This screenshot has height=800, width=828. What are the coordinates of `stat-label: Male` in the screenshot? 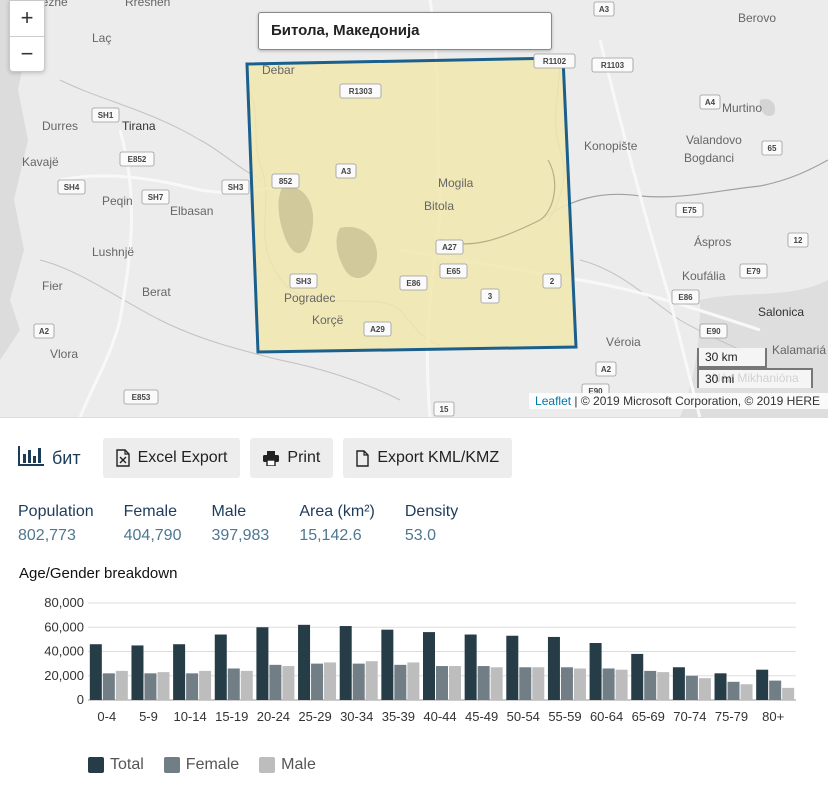 It's located at (229, 511).